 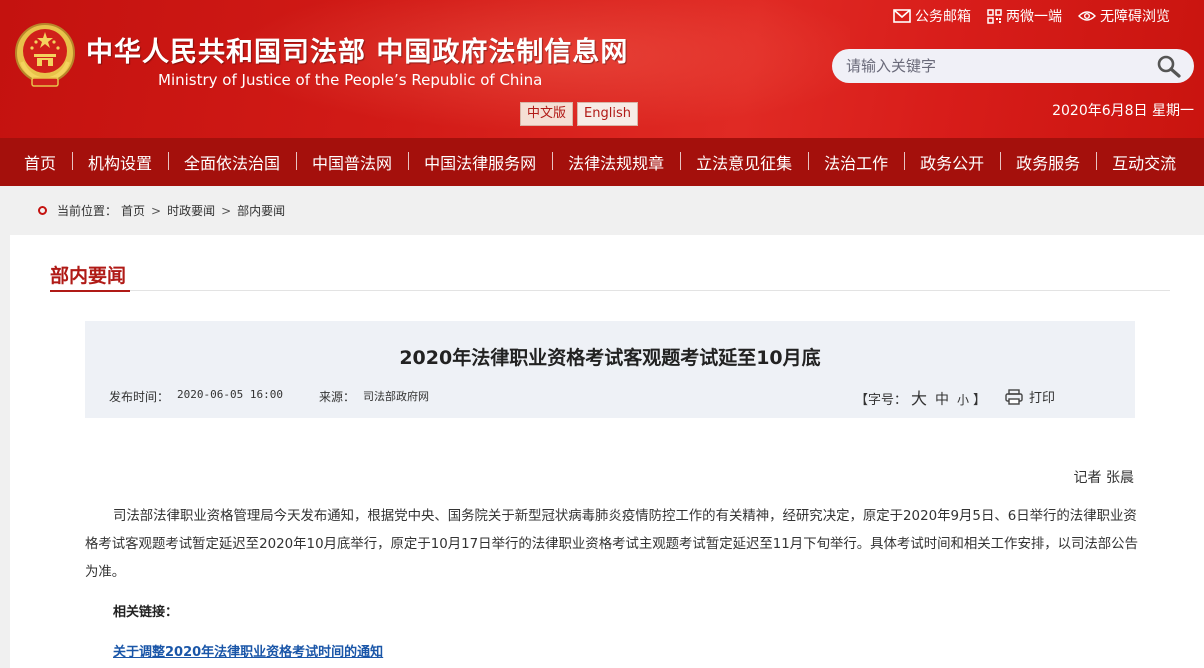 I want to click on lang-english-button: English, so click(x=607, y=114).